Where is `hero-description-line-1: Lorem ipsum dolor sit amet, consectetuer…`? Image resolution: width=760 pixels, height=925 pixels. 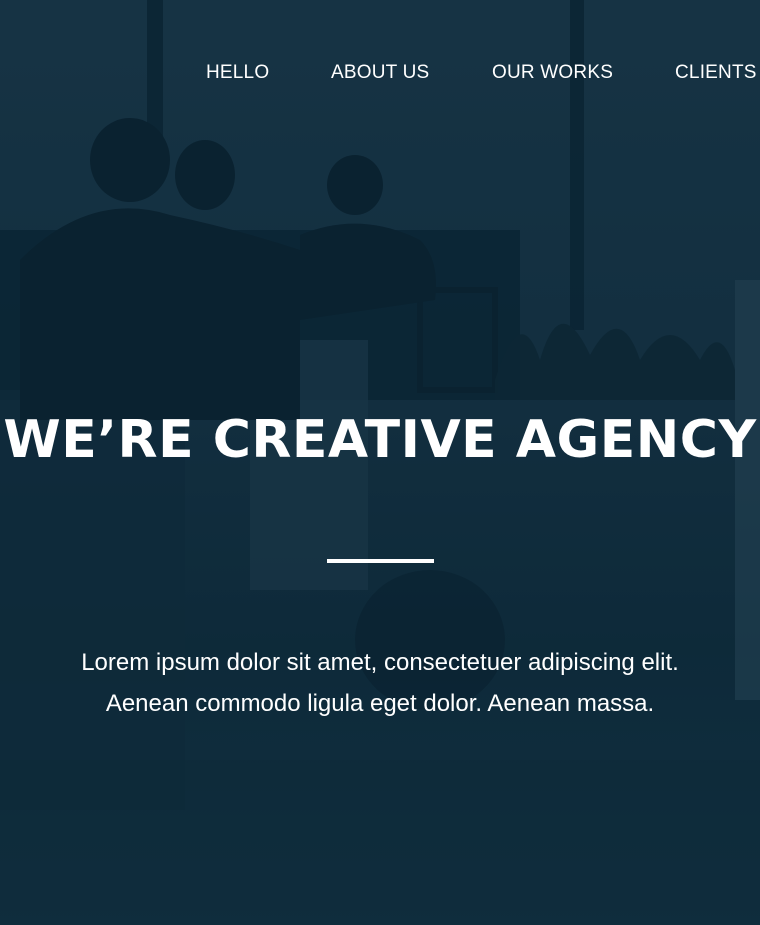
hero-description-line-1: Lorem ipsum dolor sit amet, consectetuer… is located at coordinates (380, 662).